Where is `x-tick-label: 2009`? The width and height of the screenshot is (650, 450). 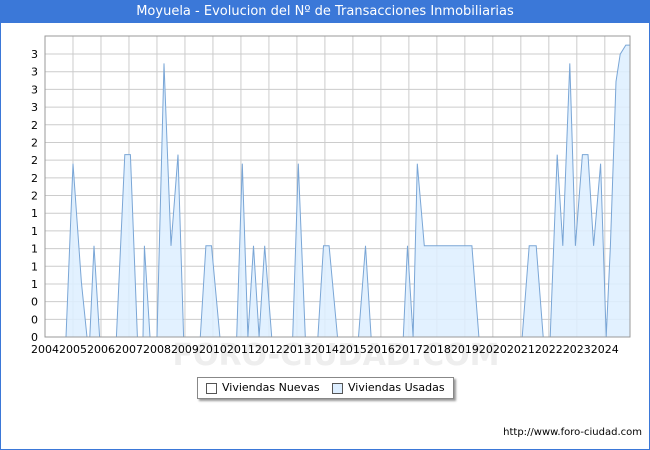 x-tick-label: 2009 is located at coordinates (185, 349).